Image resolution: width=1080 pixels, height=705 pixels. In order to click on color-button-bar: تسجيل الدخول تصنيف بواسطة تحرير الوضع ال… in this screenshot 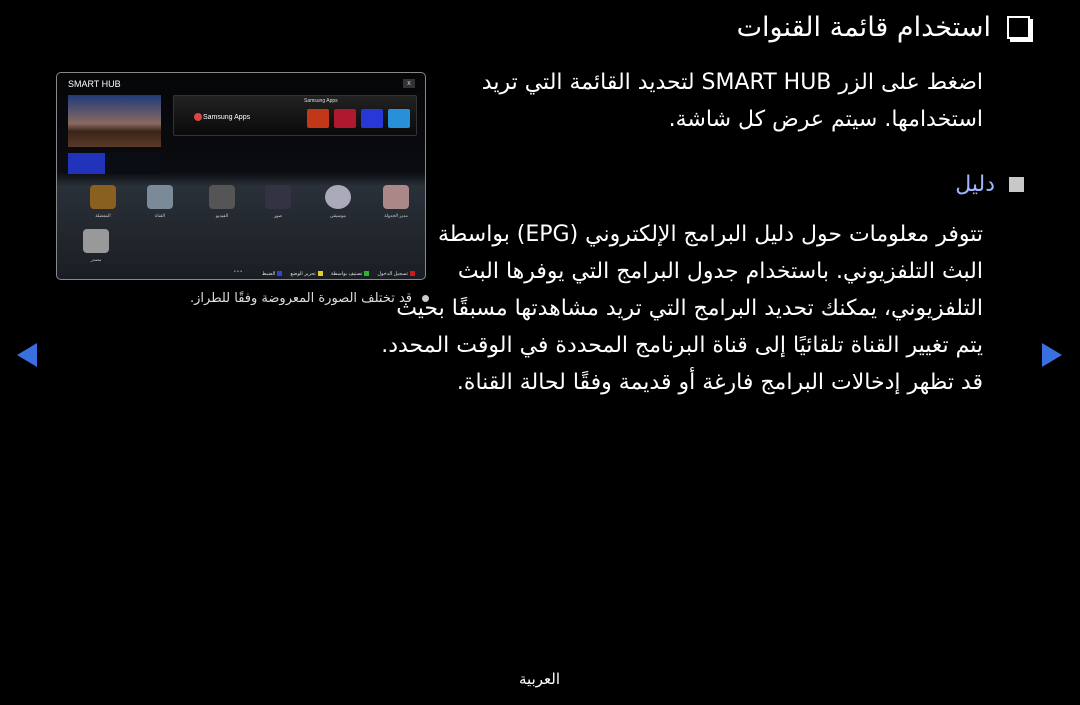, I will do `click(241, 274)`.